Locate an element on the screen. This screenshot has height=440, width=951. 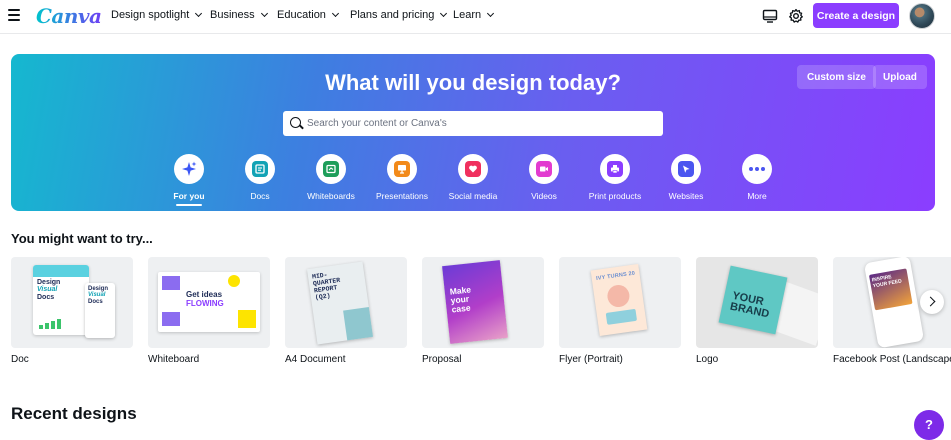
gear-icon is located at coordinates (796, 16).